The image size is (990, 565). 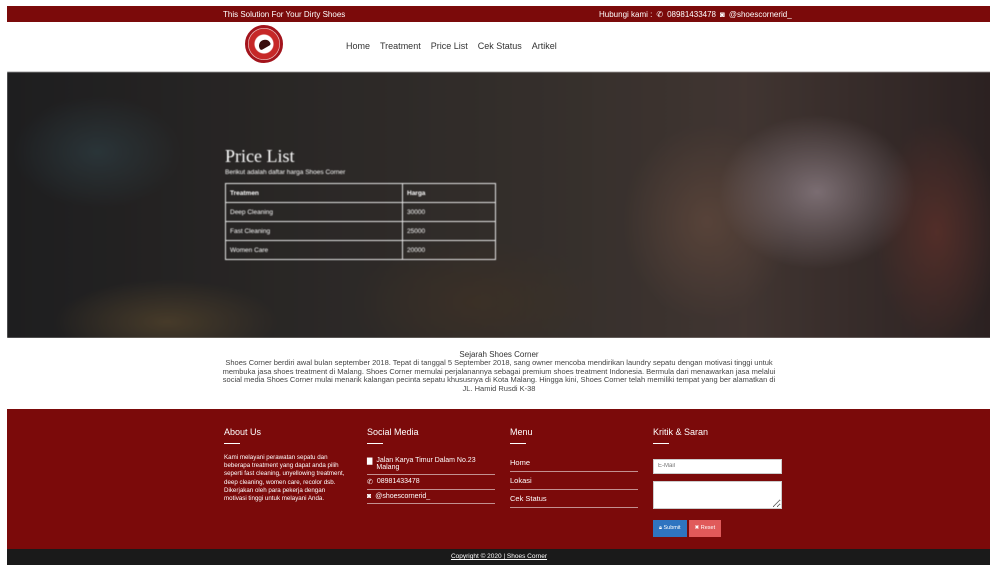 I want to click on form-buttons: 🔒︎ Submit ✖ Reset, so click(x=718, y=528).